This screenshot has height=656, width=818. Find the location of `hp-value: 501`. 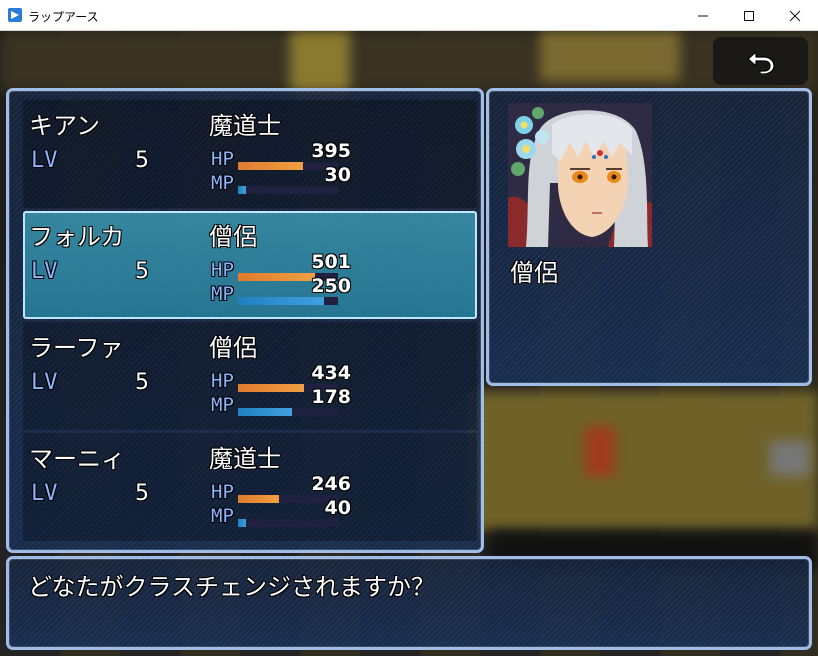

hp-value: 501 is located at coordinates (331, 262).